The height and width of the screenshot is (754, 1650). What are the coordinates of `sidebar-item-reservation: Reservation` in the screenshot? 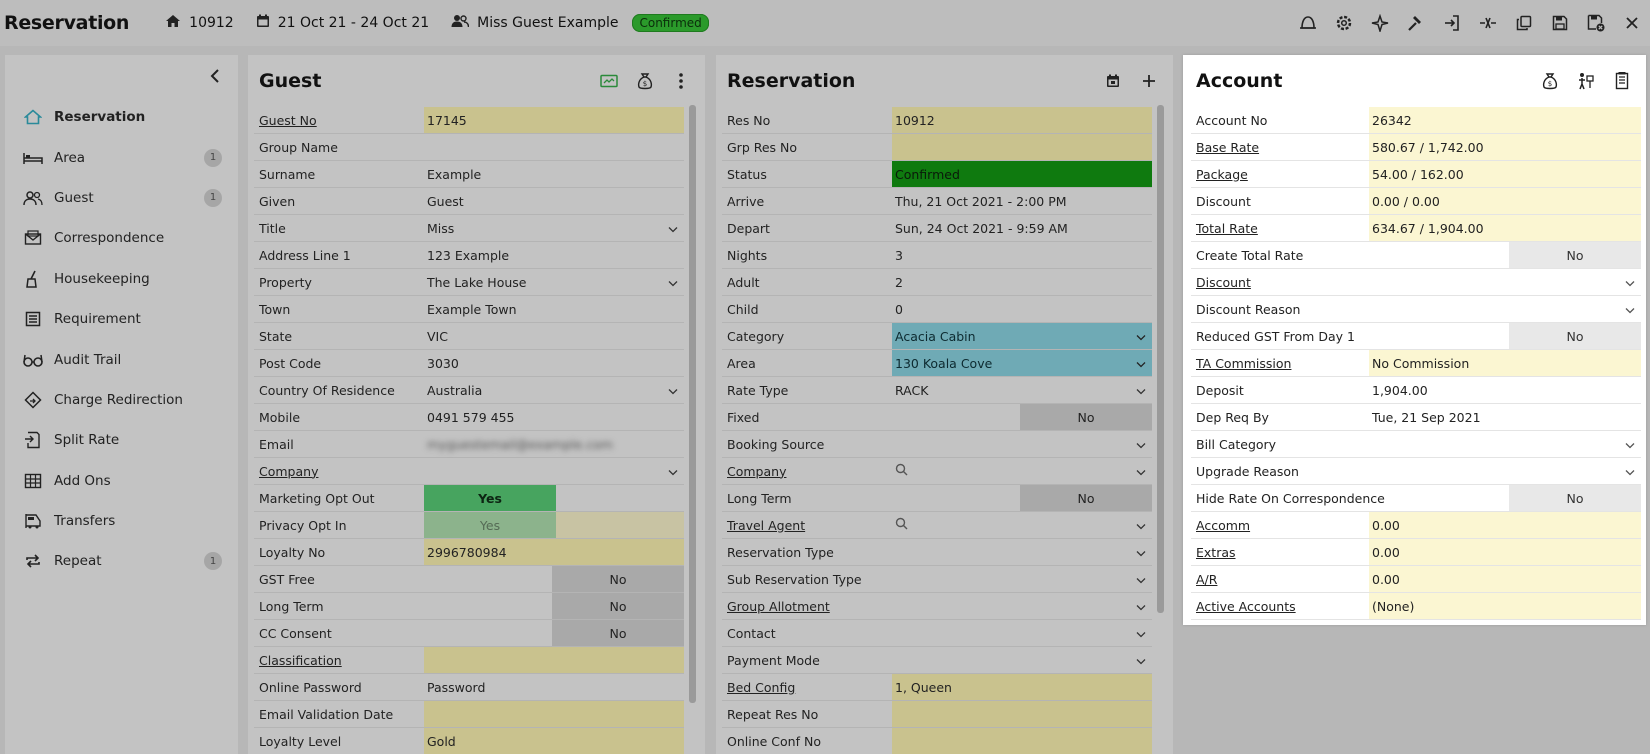 It's located at (121, 117).